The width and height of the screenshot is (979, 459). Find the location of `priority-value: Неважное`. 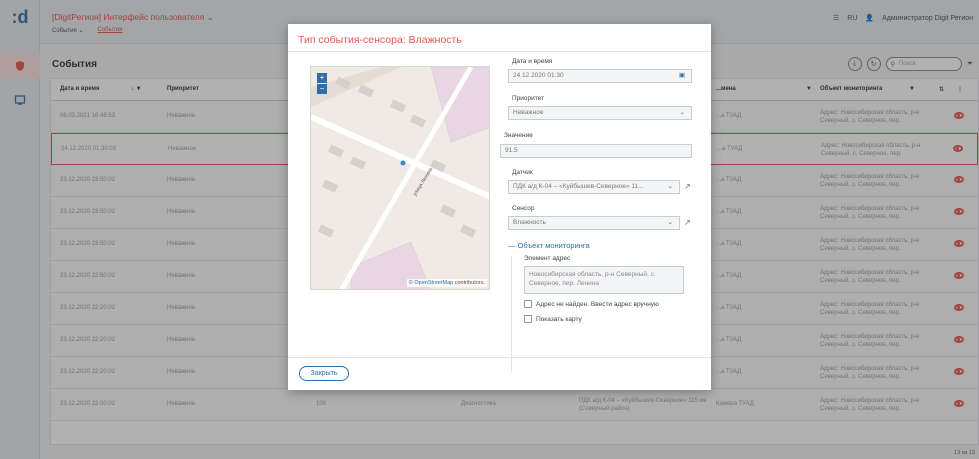

priority-value: Неважное is located at coordinates (528, 112).